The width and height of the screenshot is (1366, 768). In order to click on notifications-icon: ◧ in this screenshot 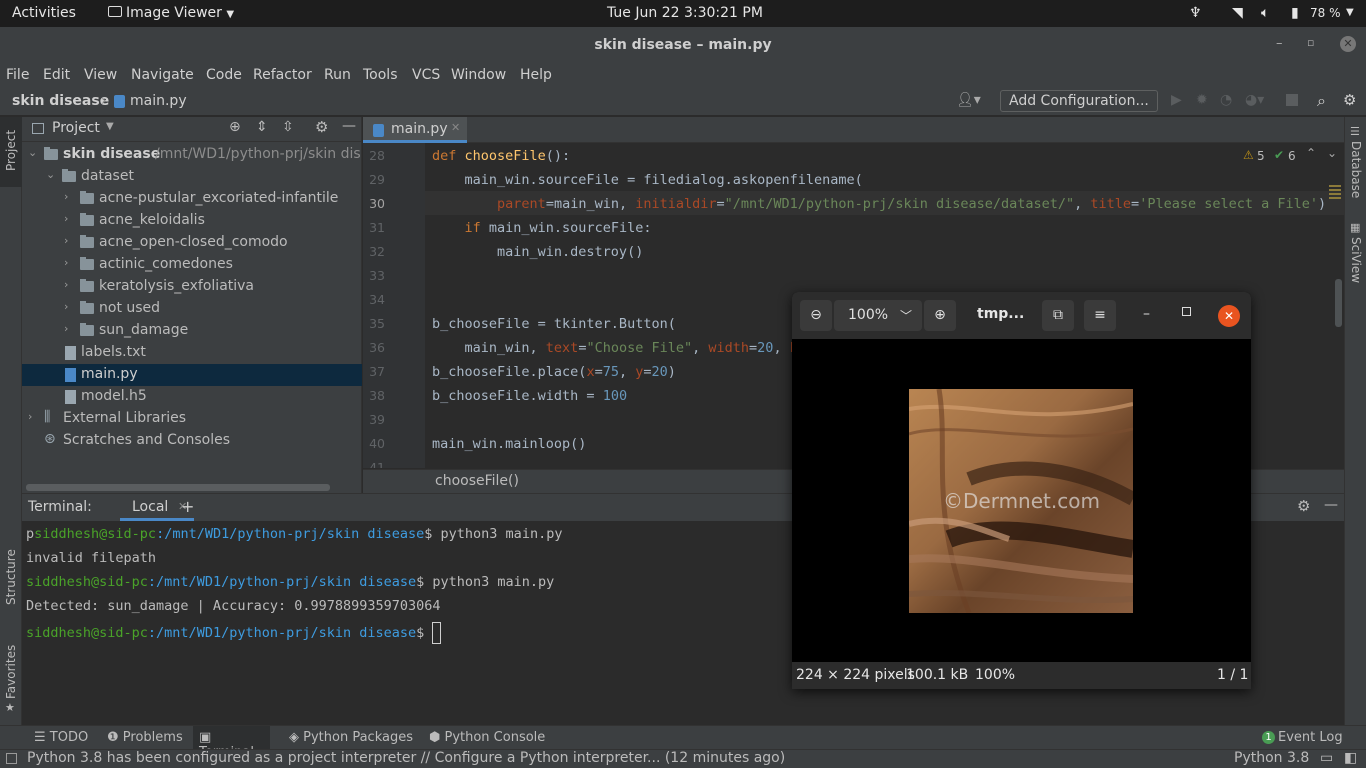, I will do `click(1350, 758)`.